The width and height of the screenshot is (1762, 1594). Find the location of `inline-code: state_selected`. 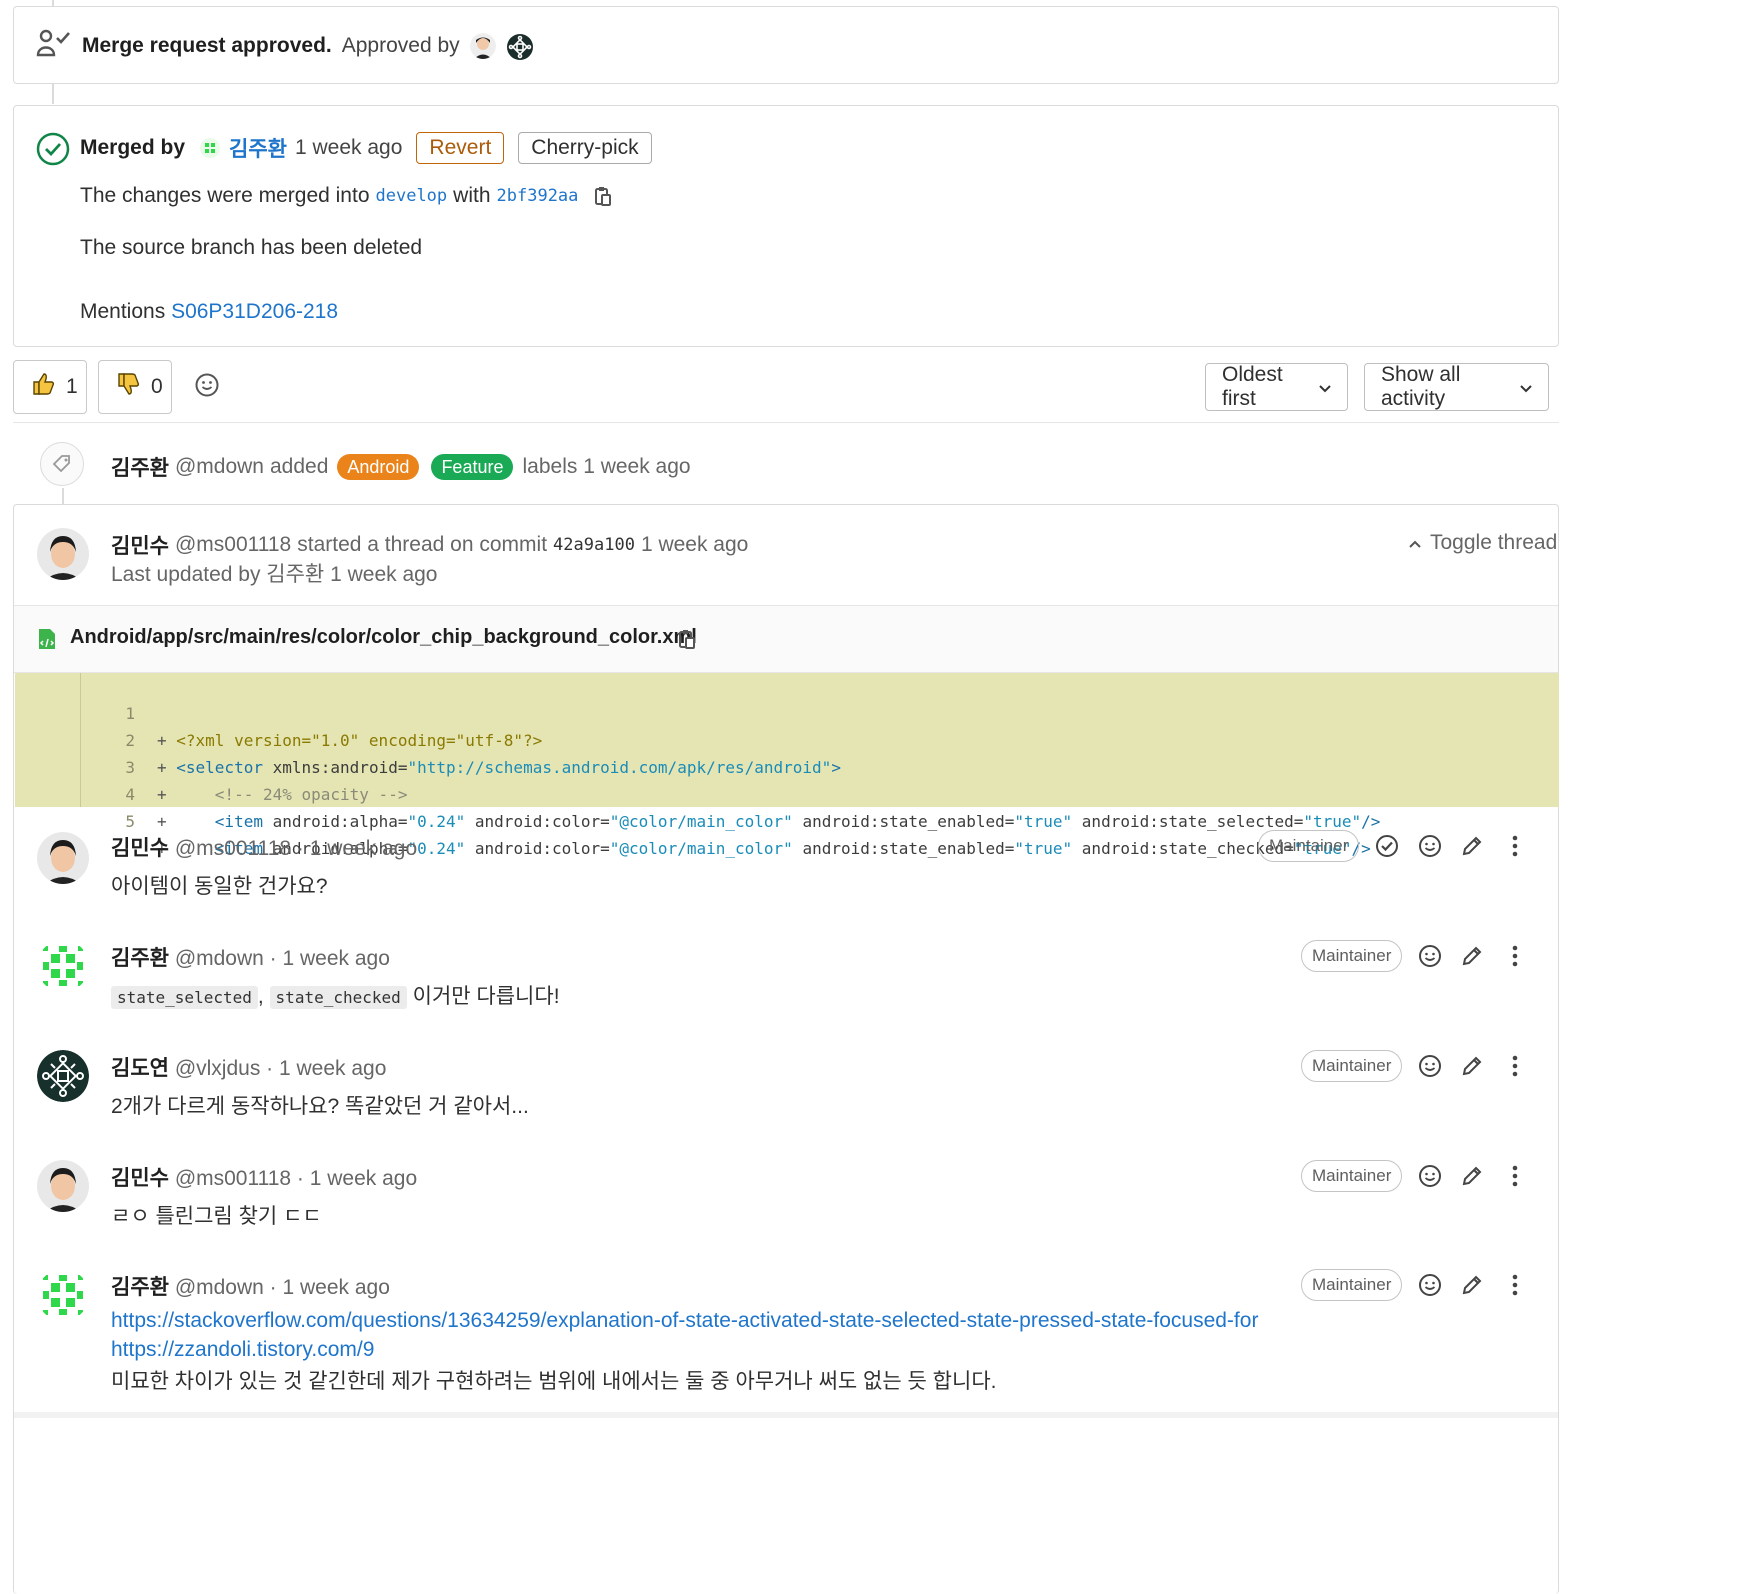

inline-code: state_selected is located at coordinates (184, 997).